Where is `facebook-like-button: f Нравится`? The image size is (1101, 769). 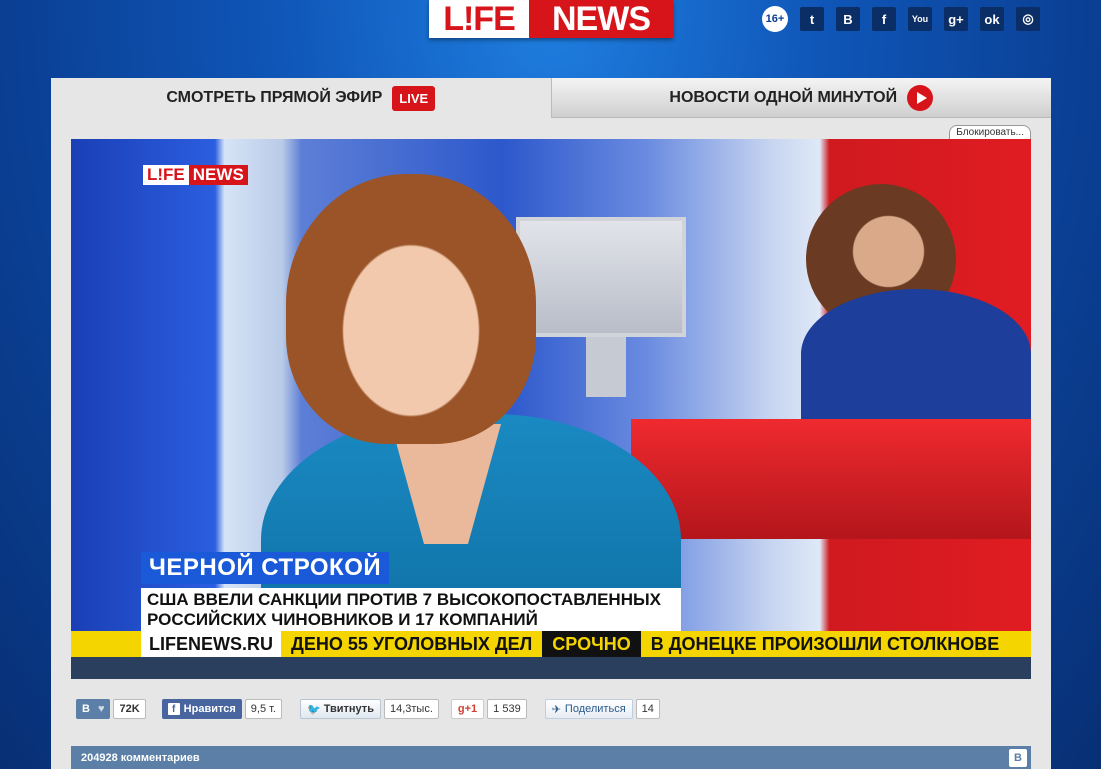 facebook-like-button: f Нравится is located at coordinates (201, 709).